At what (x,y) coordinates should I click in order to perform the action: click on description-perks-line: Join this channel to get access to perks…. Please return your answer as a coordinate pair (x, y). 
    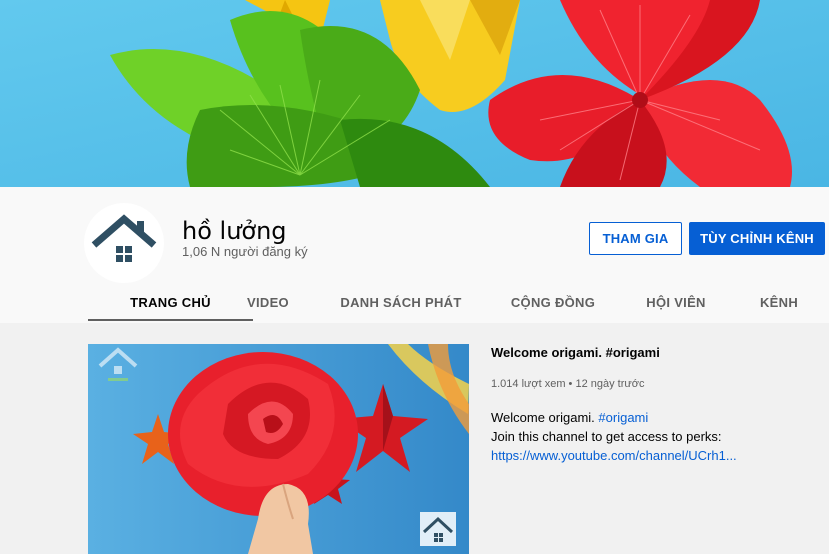
    Looking at the image, I should click on (606, 436).